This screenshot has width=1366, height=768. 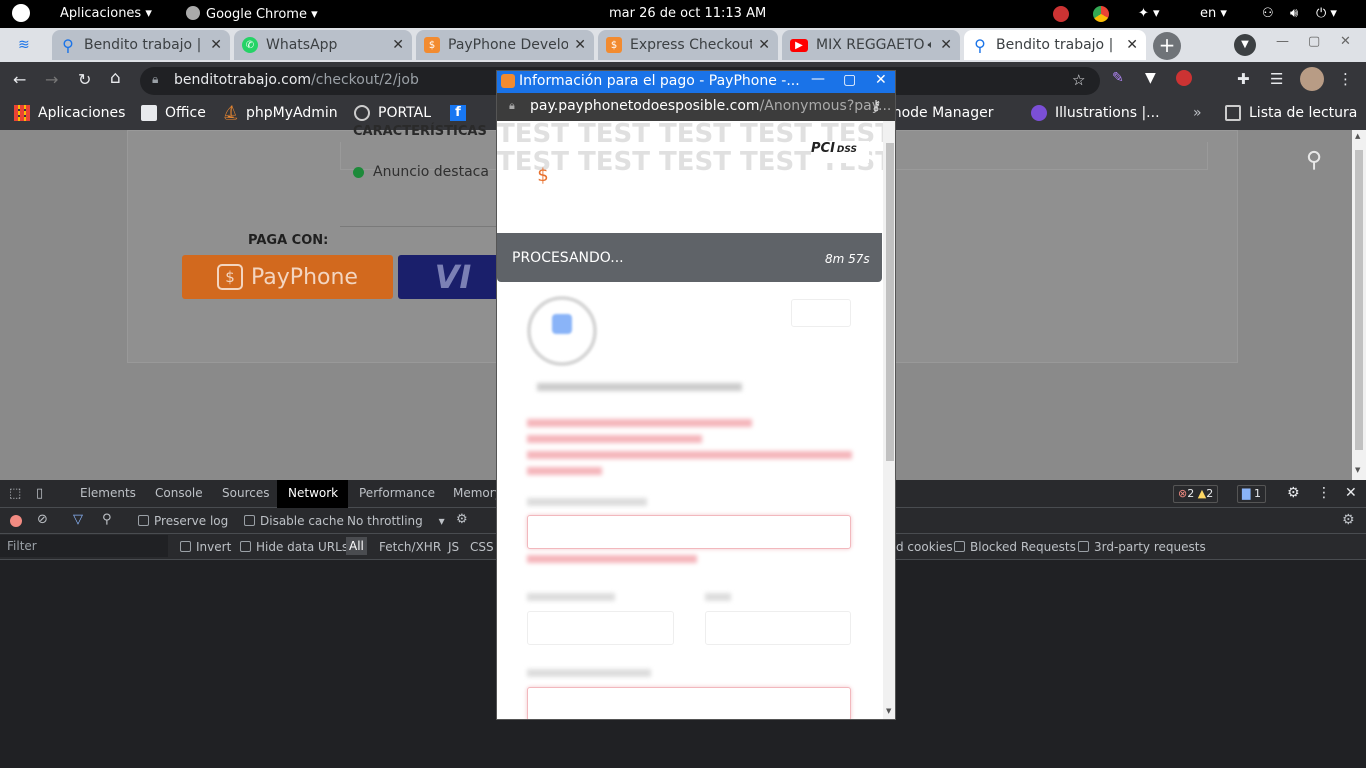 What do you see at coordinates (888, 711) in the screenshot?
I see `popup-scroll-down-icon: ▼` at bounding box center [888, 711].